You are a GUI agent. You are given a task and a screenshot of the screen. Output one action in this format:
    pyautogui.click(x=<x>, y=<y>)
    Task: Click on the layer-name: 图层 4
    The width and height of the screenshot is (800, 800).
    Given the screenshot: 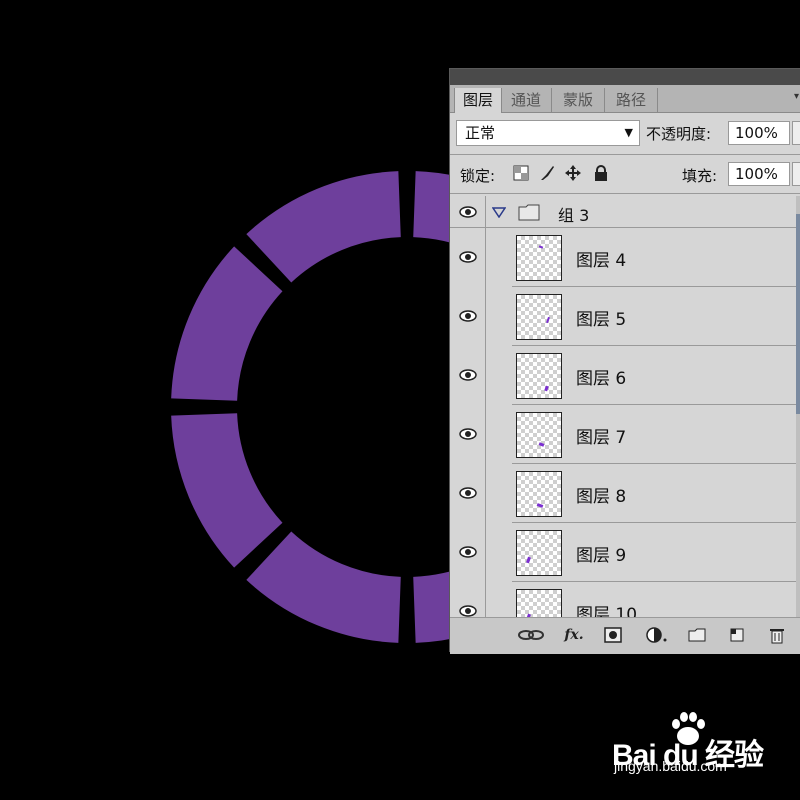 What is the action you would take?
    pyautogui.click(x=601, y=261)
    